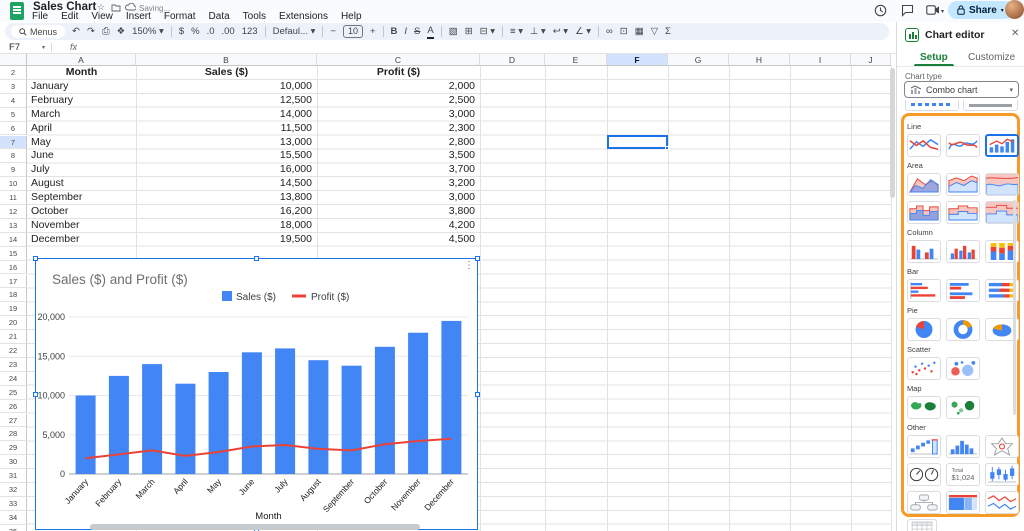 The width and height of the screenshot is (1024, 531). I want to click on horizontal-scrollbar, so click(255, 527).